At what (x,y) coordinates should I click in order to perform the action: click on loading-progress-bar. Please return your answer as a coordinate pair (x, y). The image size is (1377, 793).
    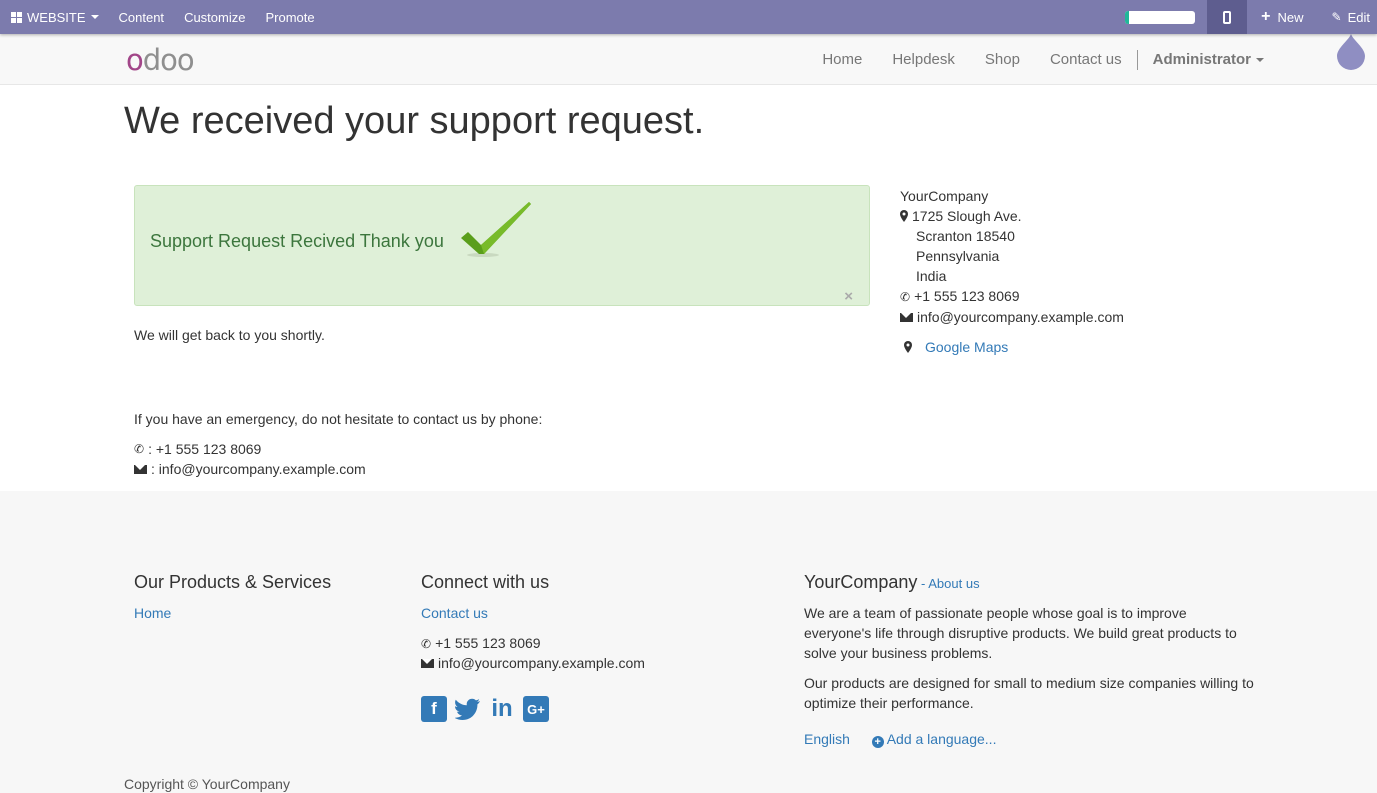
    Looking at the image, I should click on (1160, 17).